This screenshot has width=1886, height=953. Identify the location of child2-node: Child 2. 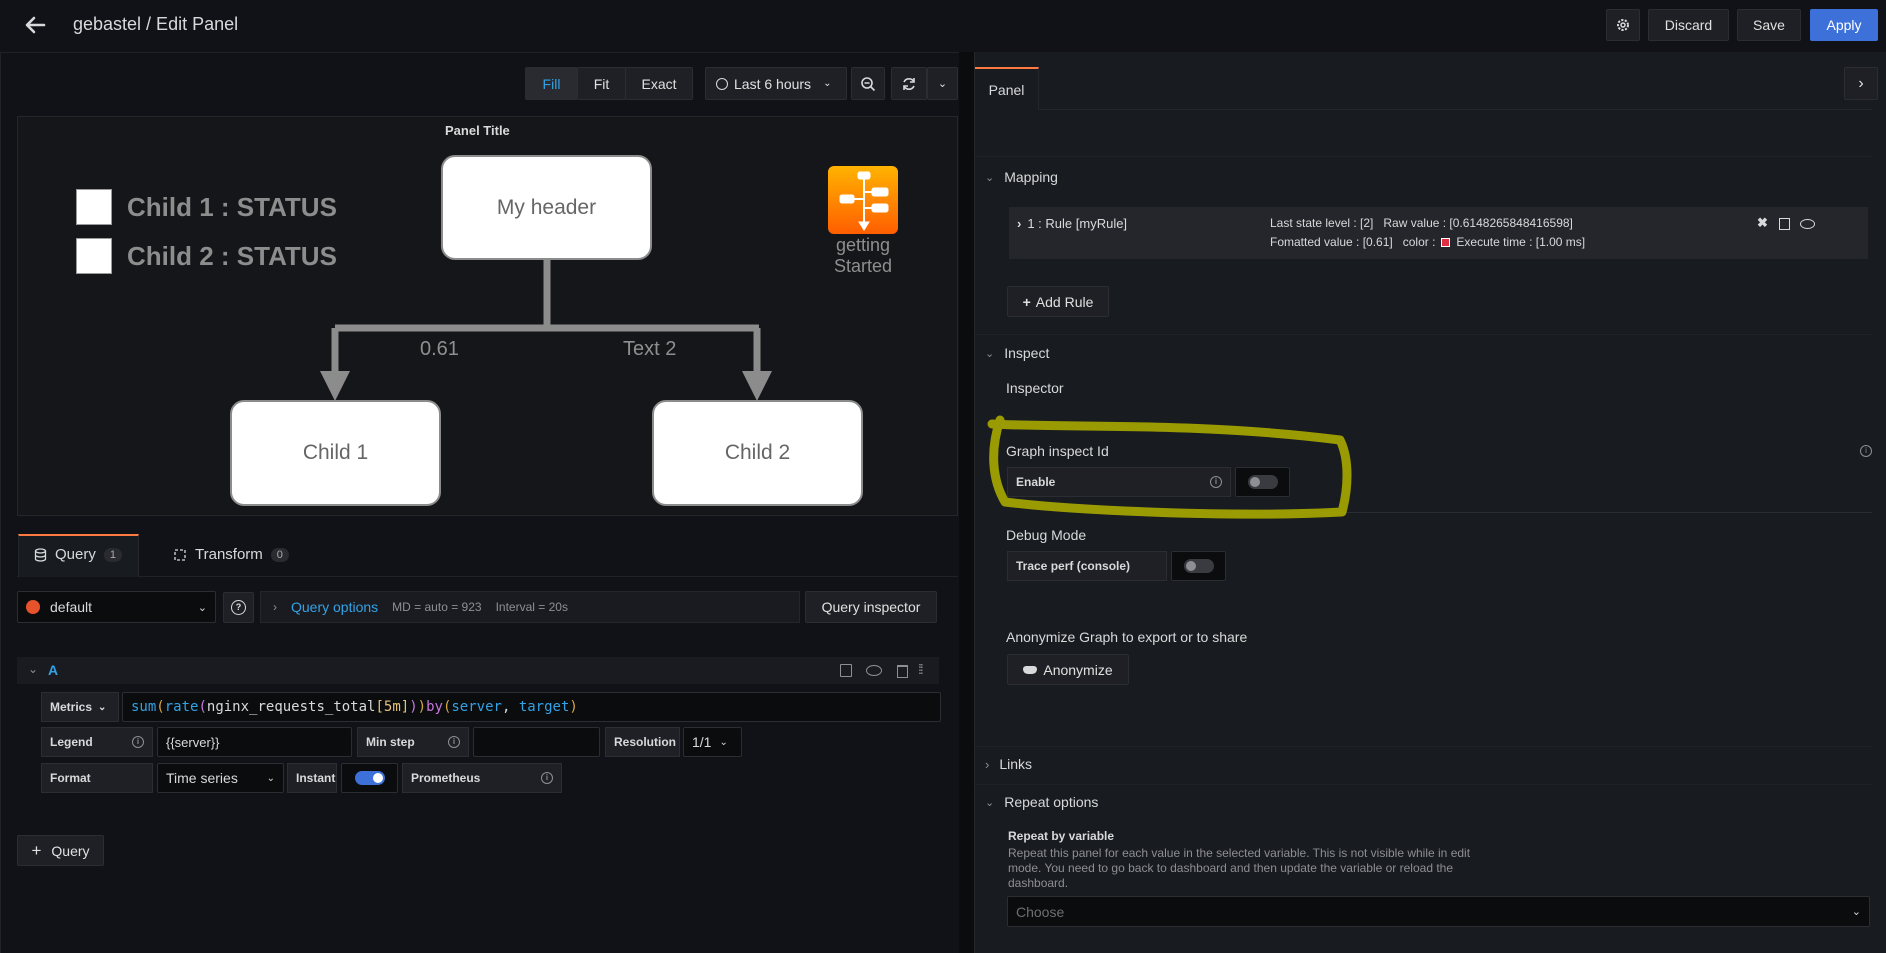
(757, 453).